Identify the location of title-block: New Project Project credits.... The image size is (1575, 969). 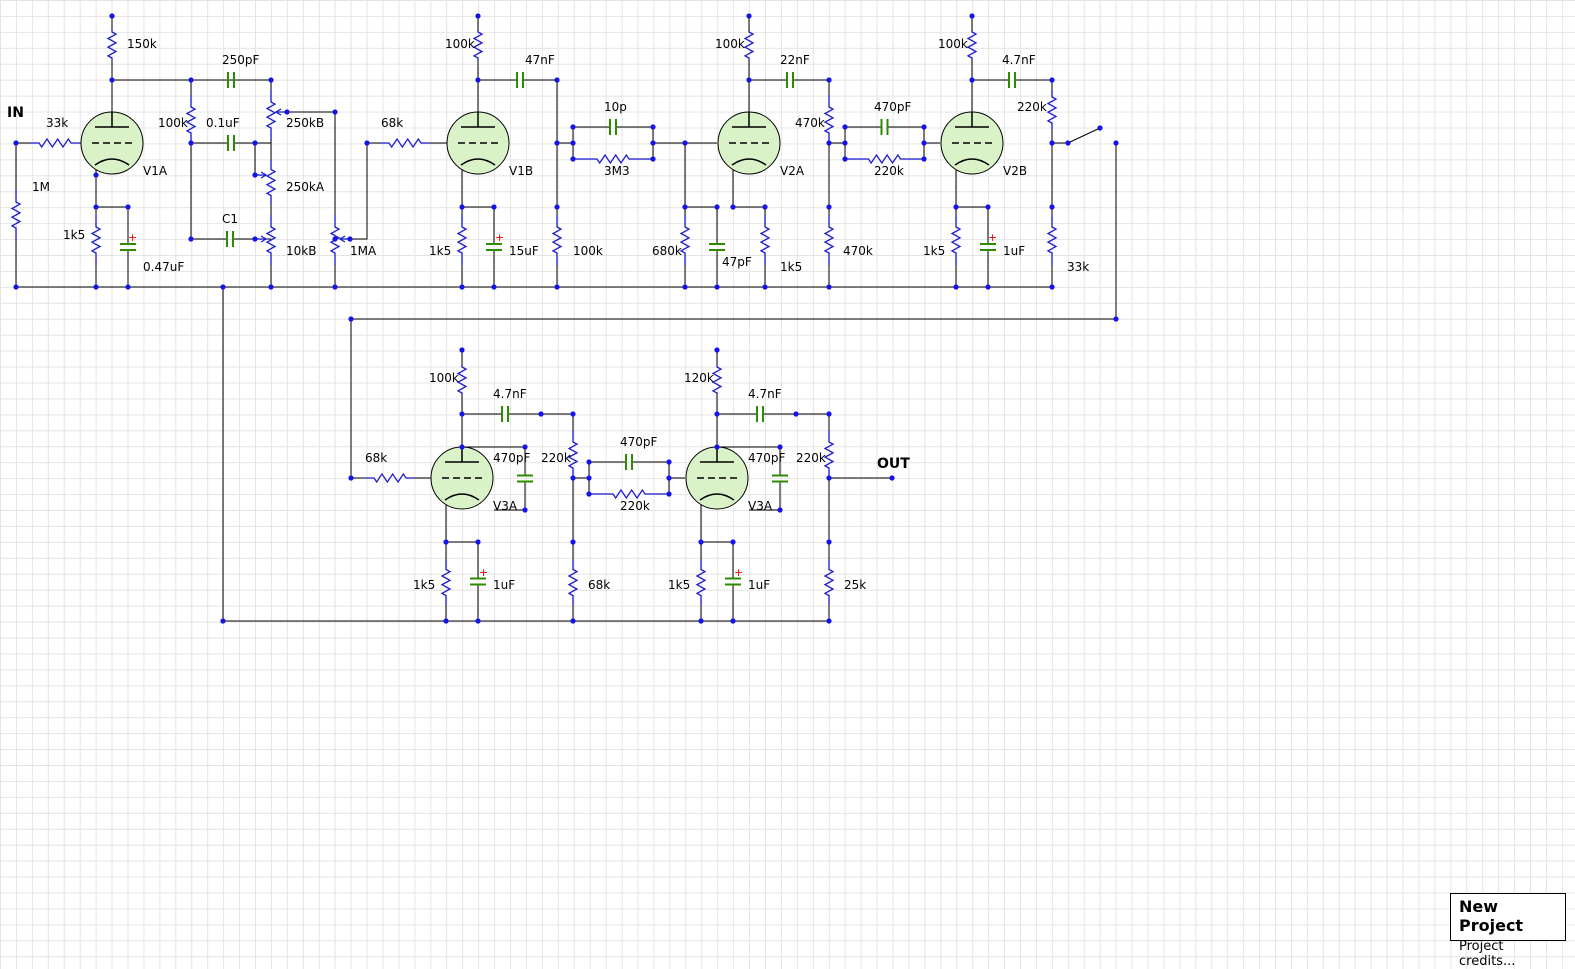
(1508, 931).